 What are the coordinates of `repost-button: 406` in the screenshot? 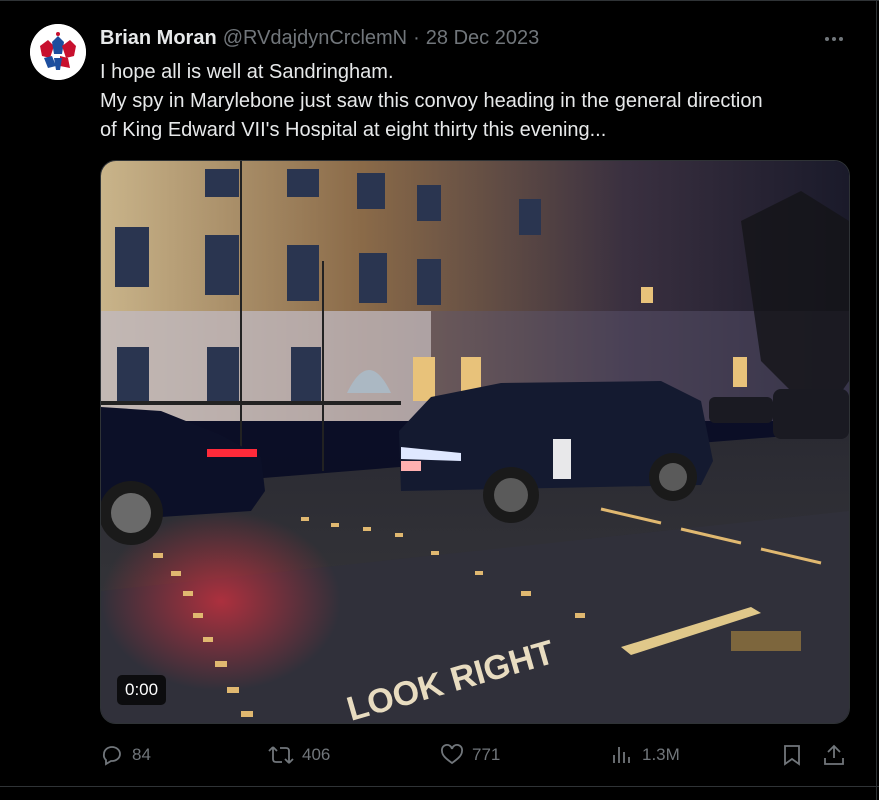 It's located at (299, 755).